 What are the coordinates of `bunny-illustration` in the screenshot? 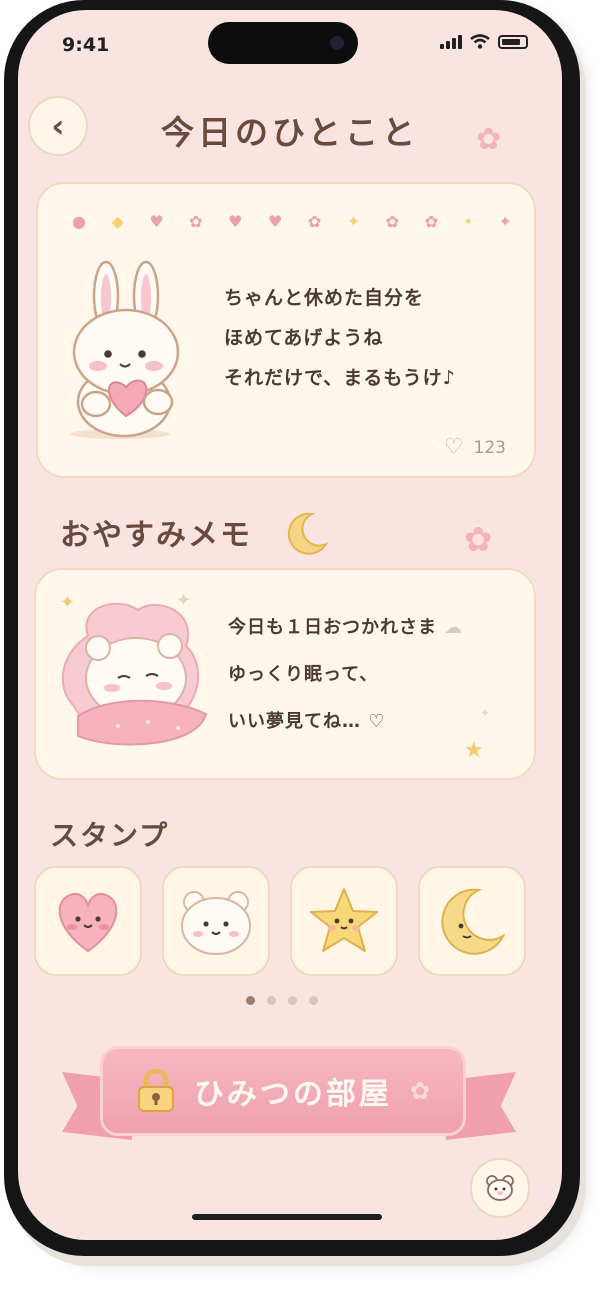 It's located at (125, 349).